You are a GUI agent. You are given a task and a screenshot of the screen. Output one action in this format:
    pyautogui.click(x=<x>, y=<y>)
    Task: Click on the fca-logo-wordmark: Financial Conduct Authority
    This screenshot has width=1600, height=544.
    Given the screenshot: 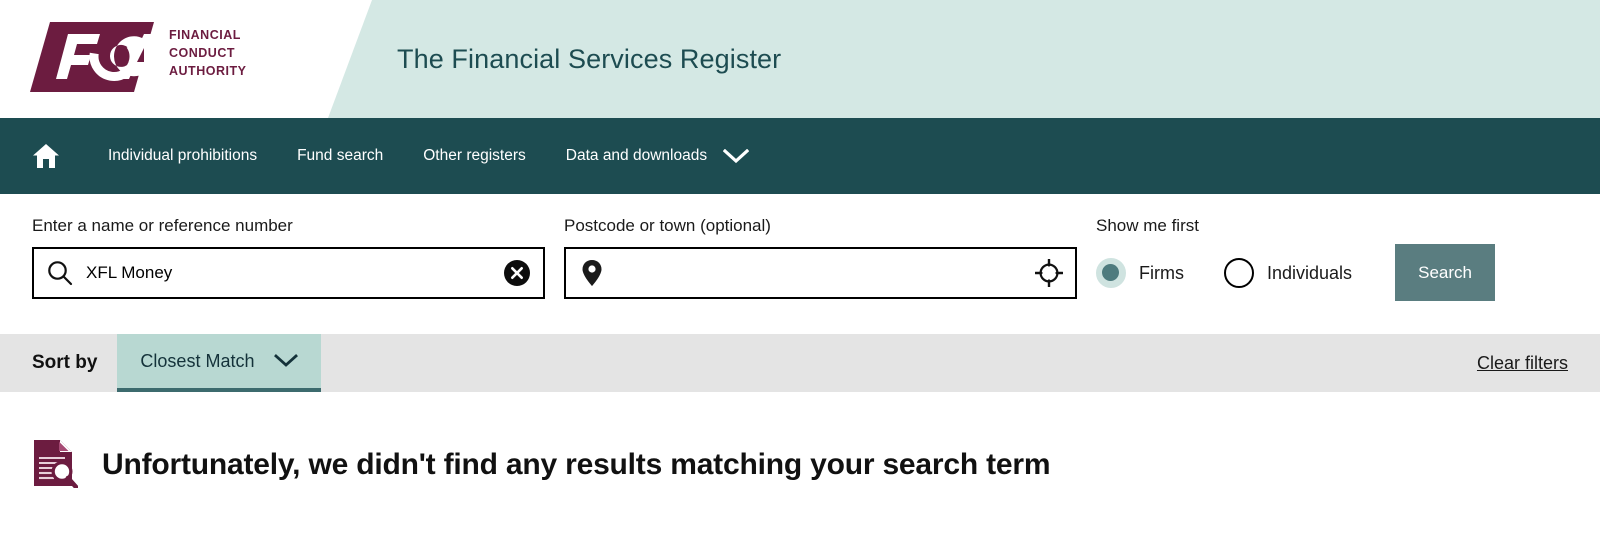 What is the action you would take?
    pyautogui.click(x=207, y=53)
    